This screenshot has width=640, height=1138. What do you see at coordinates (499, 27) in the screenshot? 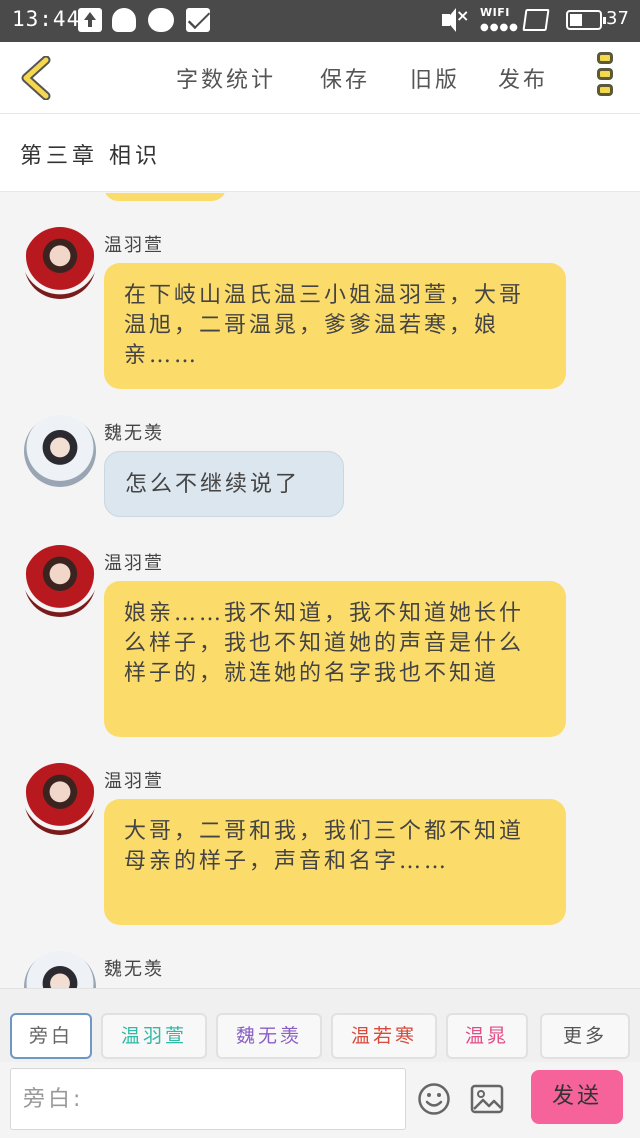
I see `wifi-signal-icon: ●●●●` at bounding box center [499, 27].